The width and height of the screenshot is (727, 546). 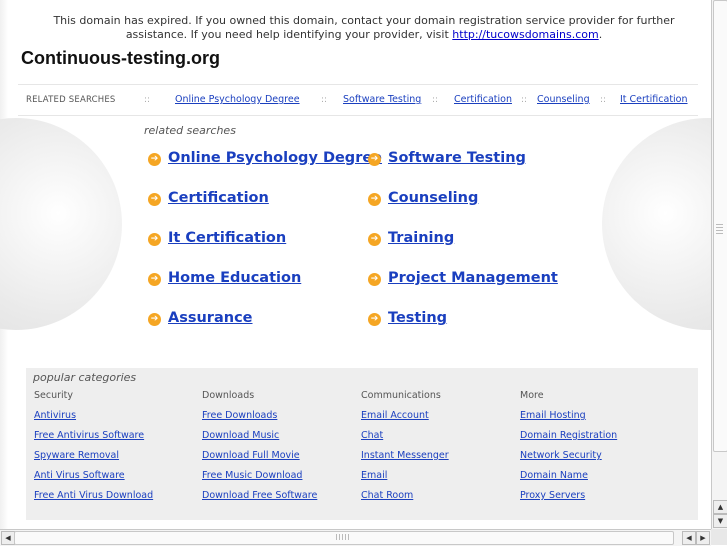 I want to click on tucows-link: http://tucowsdomains.com, so click(x=525, y=34).